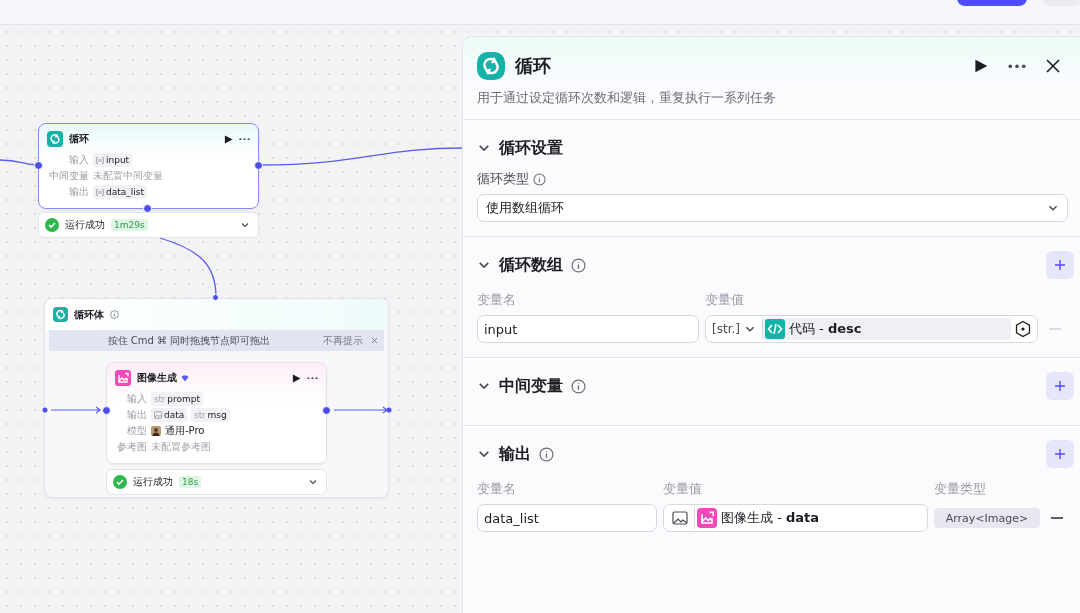 The image size is (1080, 613). What do you see at coordinates (531, 148) in the screenshot?
I see `section-title: 循环设置` at bounding box center [531, 148].